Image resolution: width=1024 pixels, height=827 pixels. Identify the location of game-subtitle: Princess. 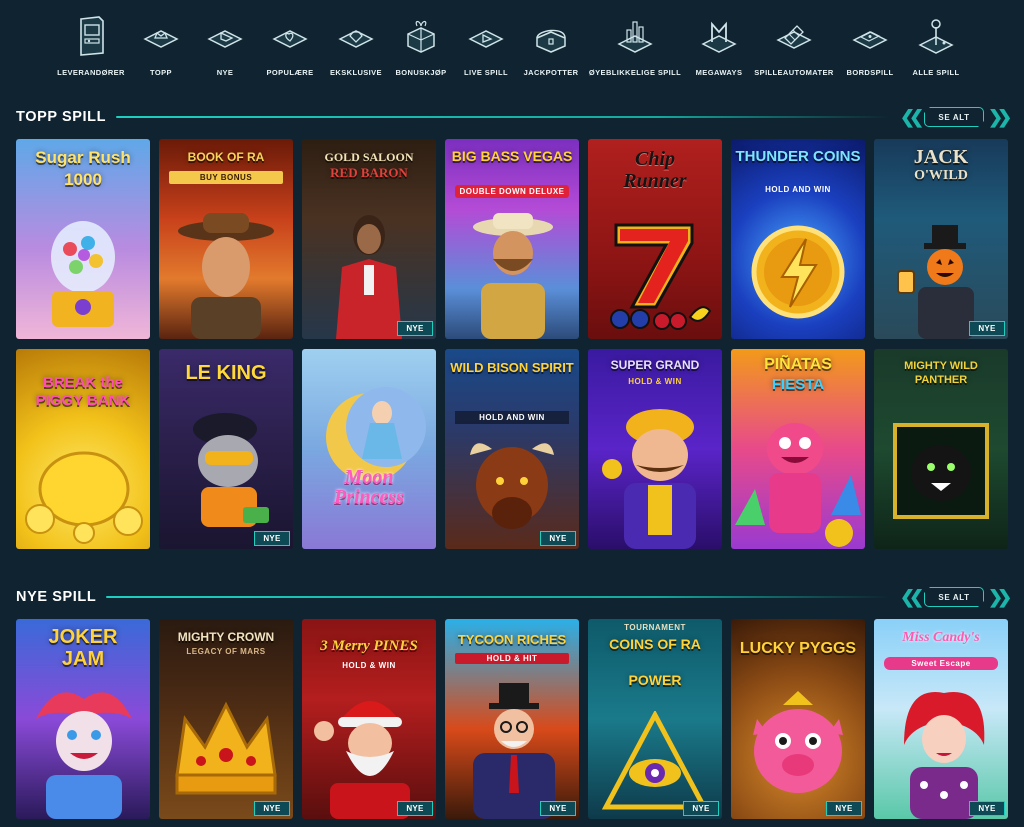
(369, 497).